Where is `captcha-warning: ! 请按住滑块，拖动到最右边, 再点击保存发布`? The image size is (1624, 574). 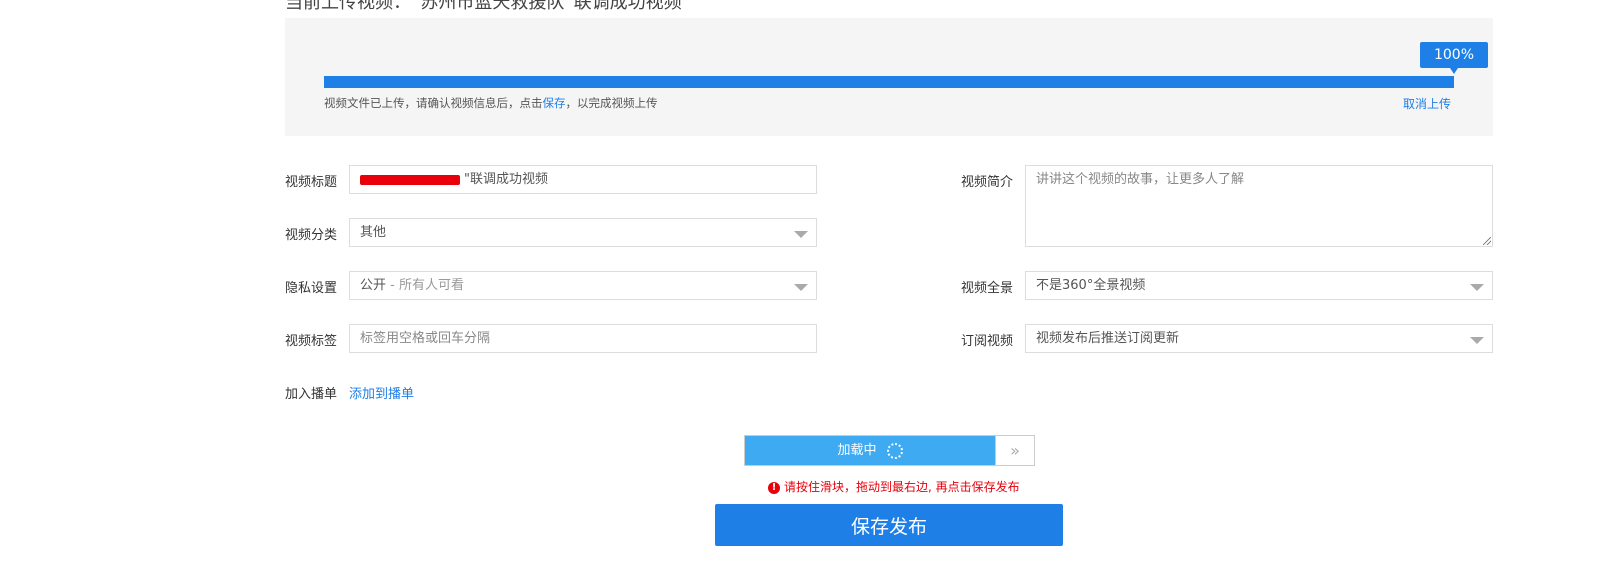 captcha-warning: ! 请按住滑块，拖动到最右边, 再点击保存发布 is located at coordinates (894, 486).